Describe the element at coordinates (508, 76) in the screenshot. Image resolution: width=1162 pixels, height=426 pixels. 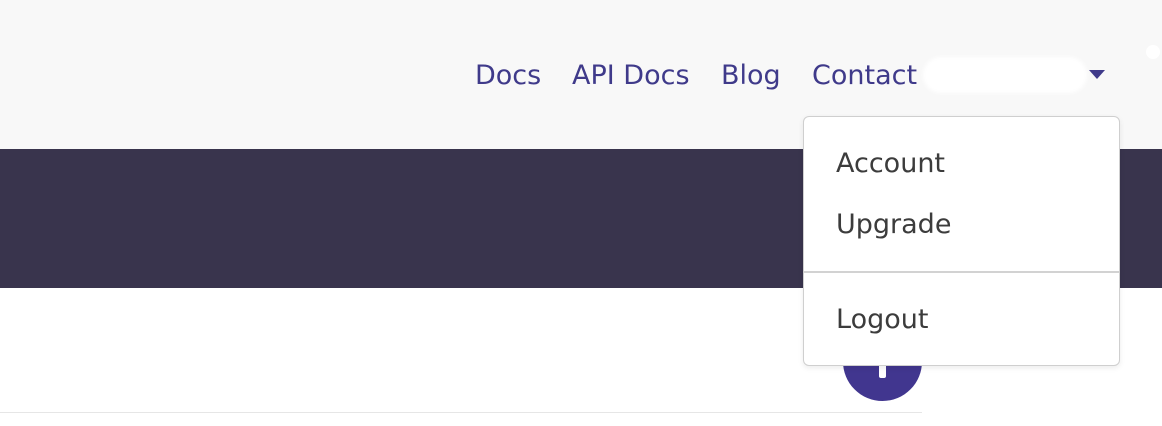
I see `nav-link-docs: Docs` at that location.